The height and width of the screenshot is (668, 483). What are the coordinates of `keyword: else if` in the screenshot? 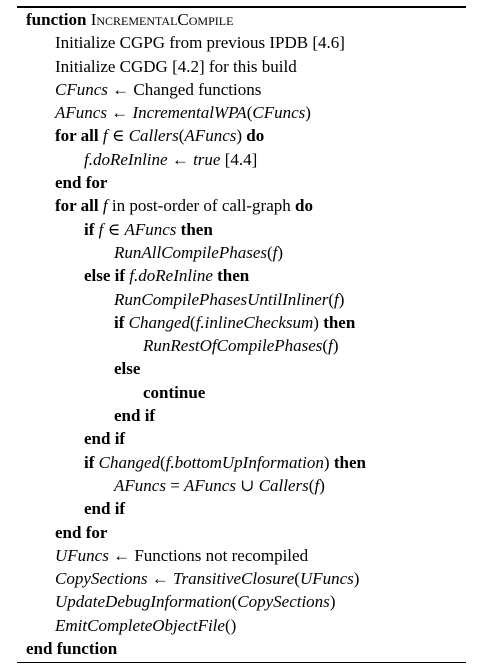 It's located at (105, 276).